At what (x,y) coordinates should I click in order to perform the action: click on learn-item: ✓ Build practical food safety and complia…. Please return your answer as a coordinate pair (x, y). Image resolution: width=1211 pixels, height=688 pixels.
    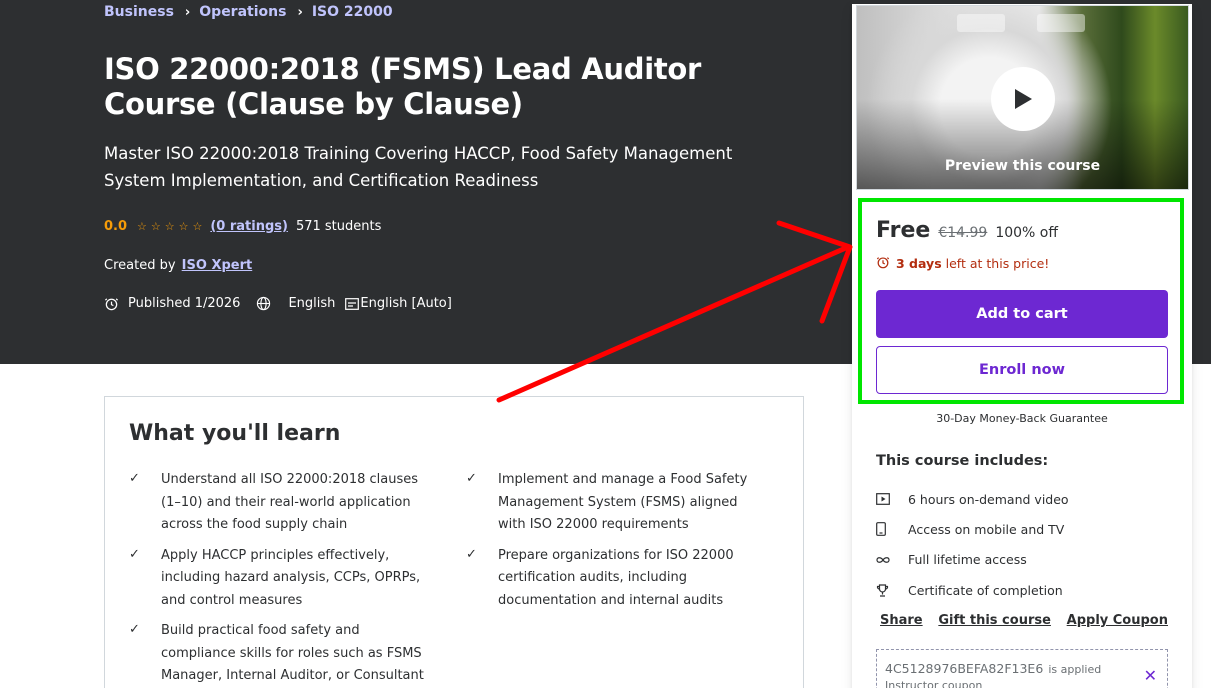
    Looking at the image, I should click on (279, 654).